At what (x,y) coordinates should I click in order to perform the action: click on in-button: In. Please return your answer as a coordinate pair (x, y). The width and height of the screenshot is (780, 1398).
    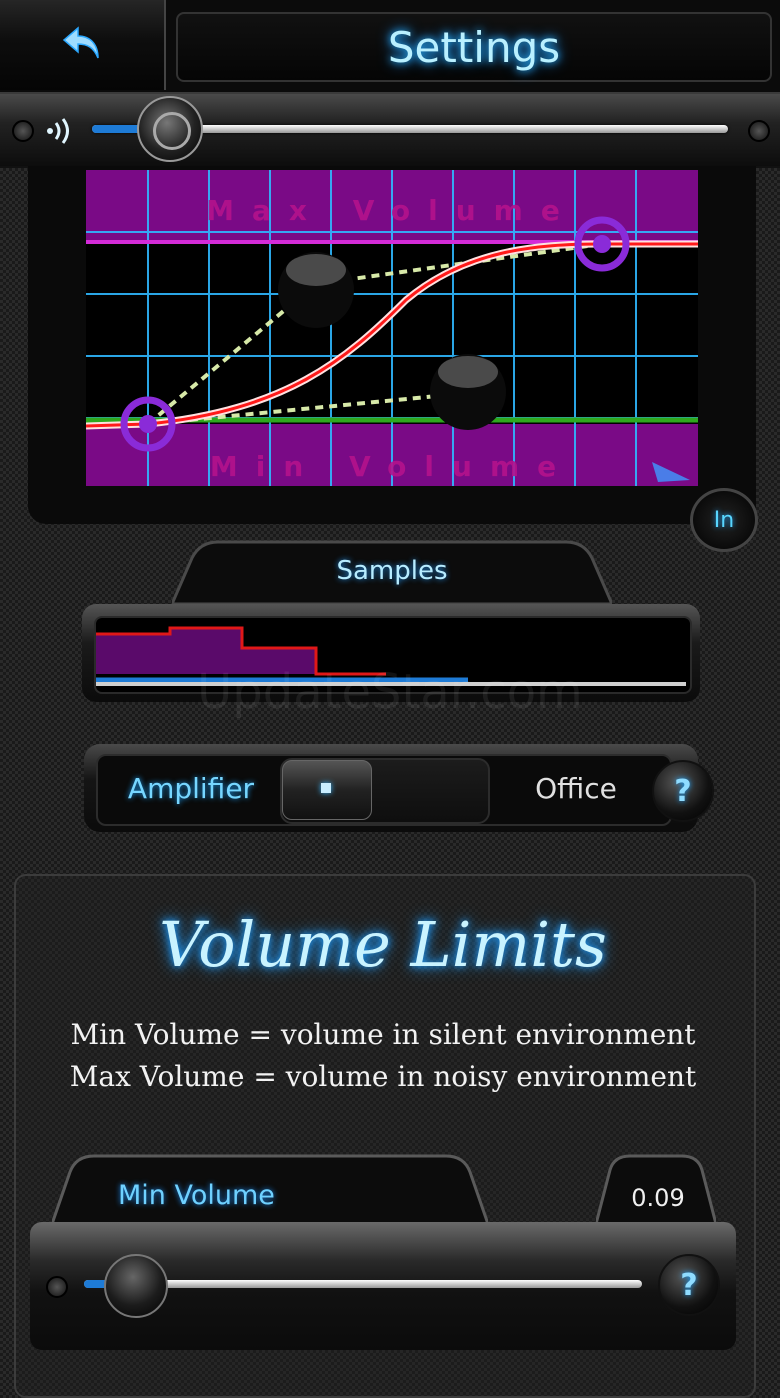
    Looking at the image, I should click on (724, 520).